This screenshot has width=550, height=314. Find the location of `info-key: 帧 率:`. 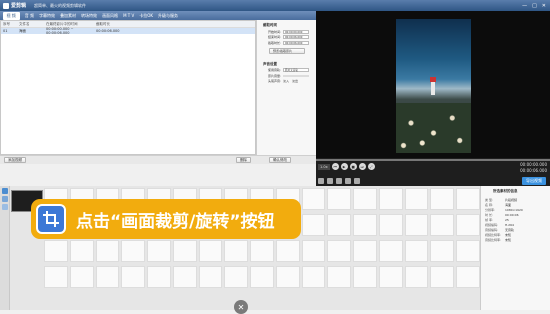

info-key: 帧 率: is located at coordinates (489, 219).